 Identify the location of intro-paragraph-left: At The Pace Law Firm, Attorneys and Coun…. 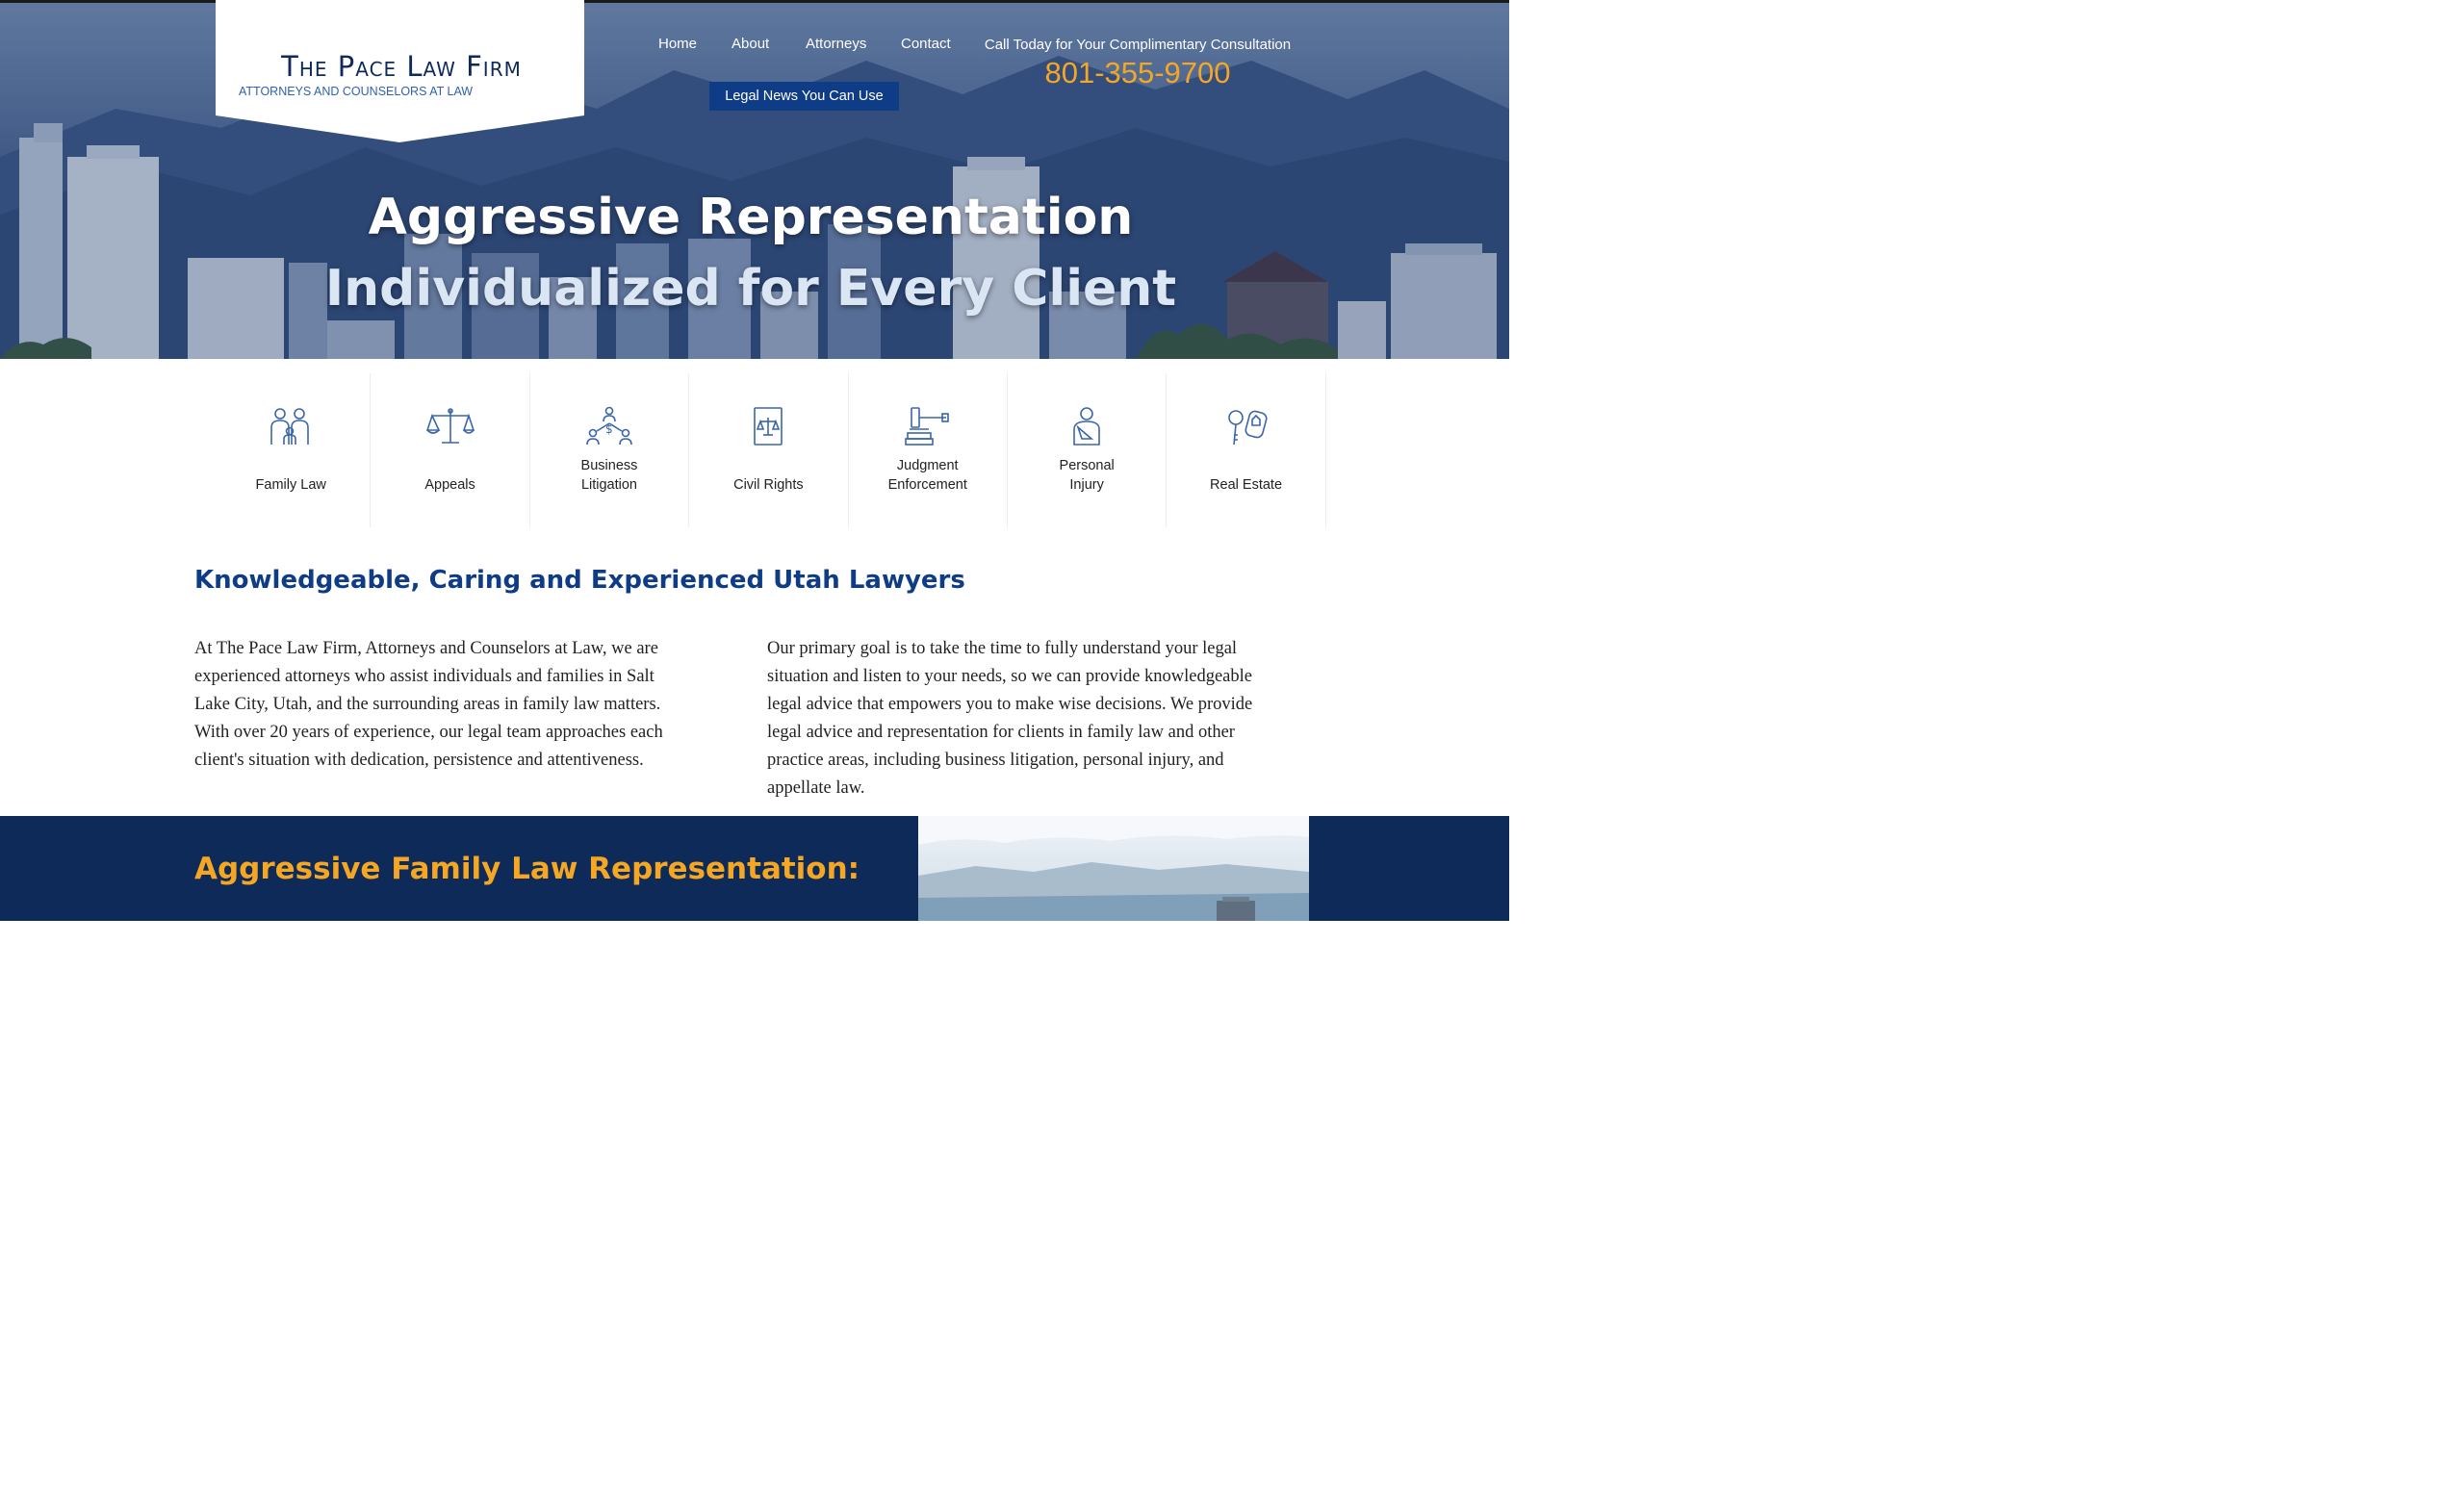
(428, 705).